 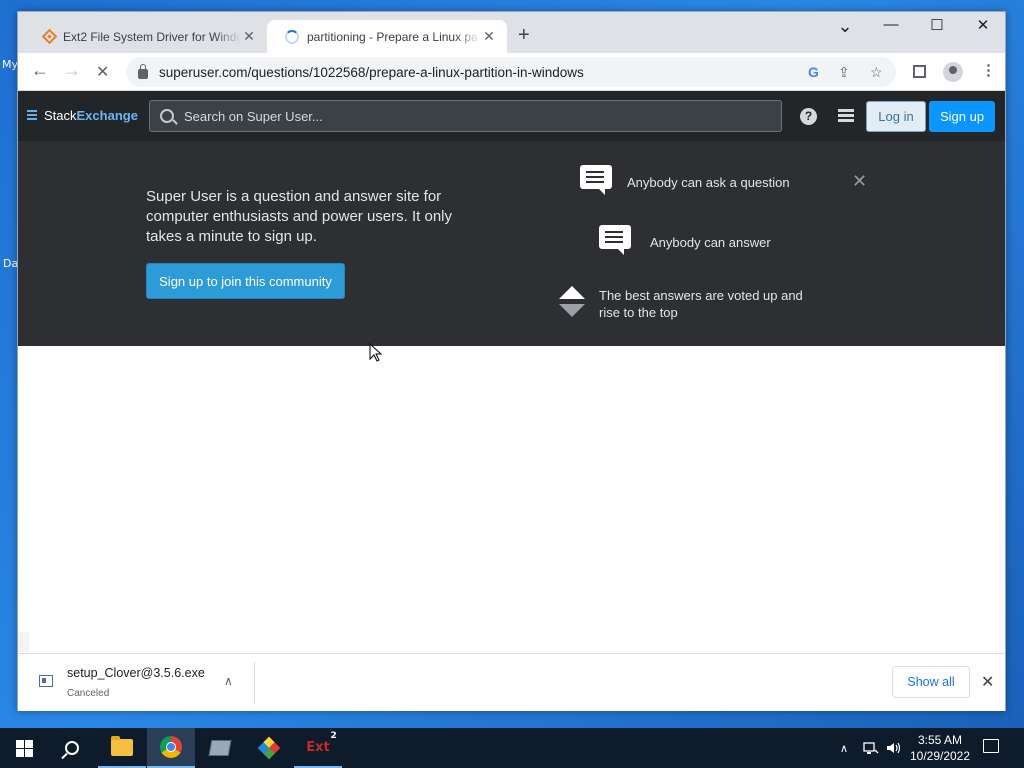 What do you see at coordinates (60, 115) in the screenshot?
I see `logo-text-stack: Stack` at bounding box center [60, 115].